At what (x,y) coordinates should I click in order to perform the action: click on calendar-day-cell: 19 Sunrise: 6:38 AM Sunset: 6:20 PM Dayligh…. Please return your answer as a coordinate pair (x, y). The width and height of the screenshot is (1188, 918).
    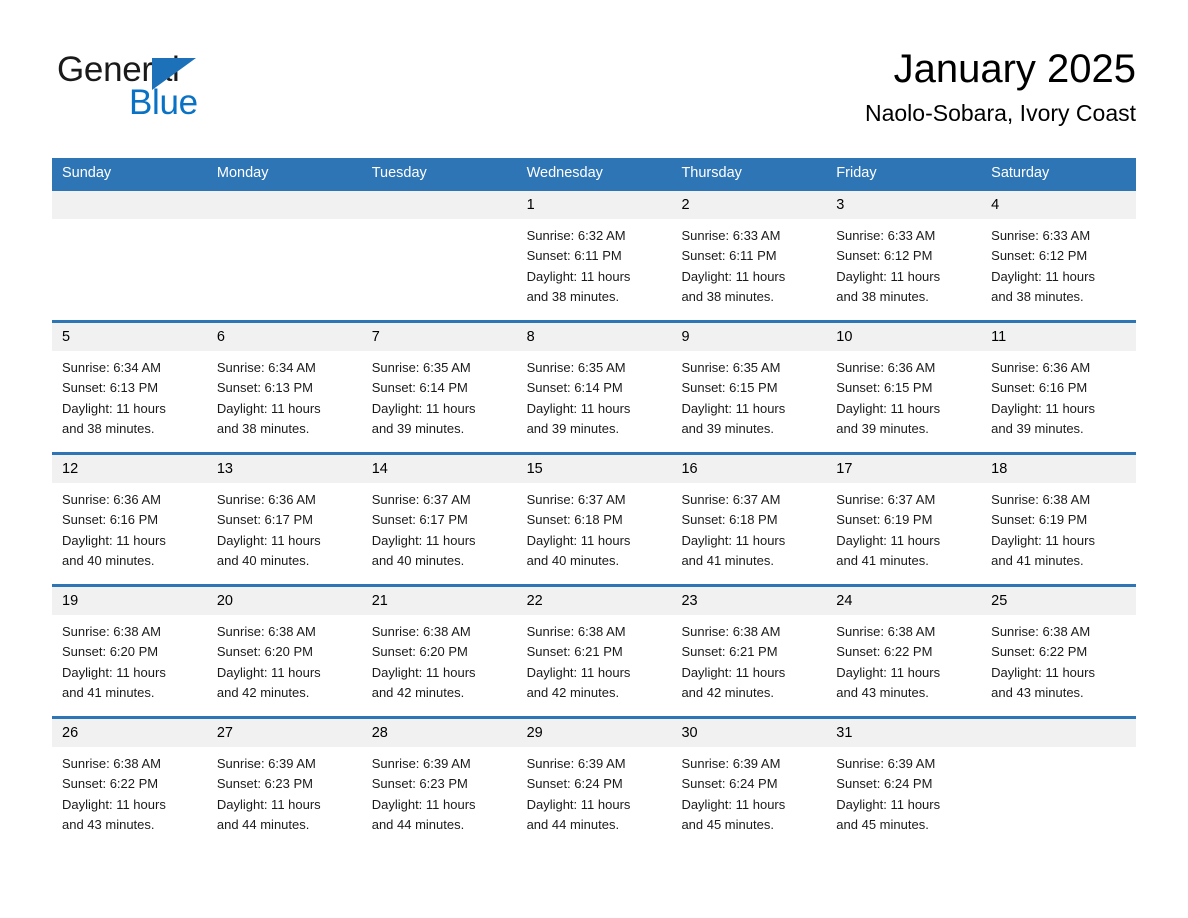
    Looking at the image, I should click on (129, 651).